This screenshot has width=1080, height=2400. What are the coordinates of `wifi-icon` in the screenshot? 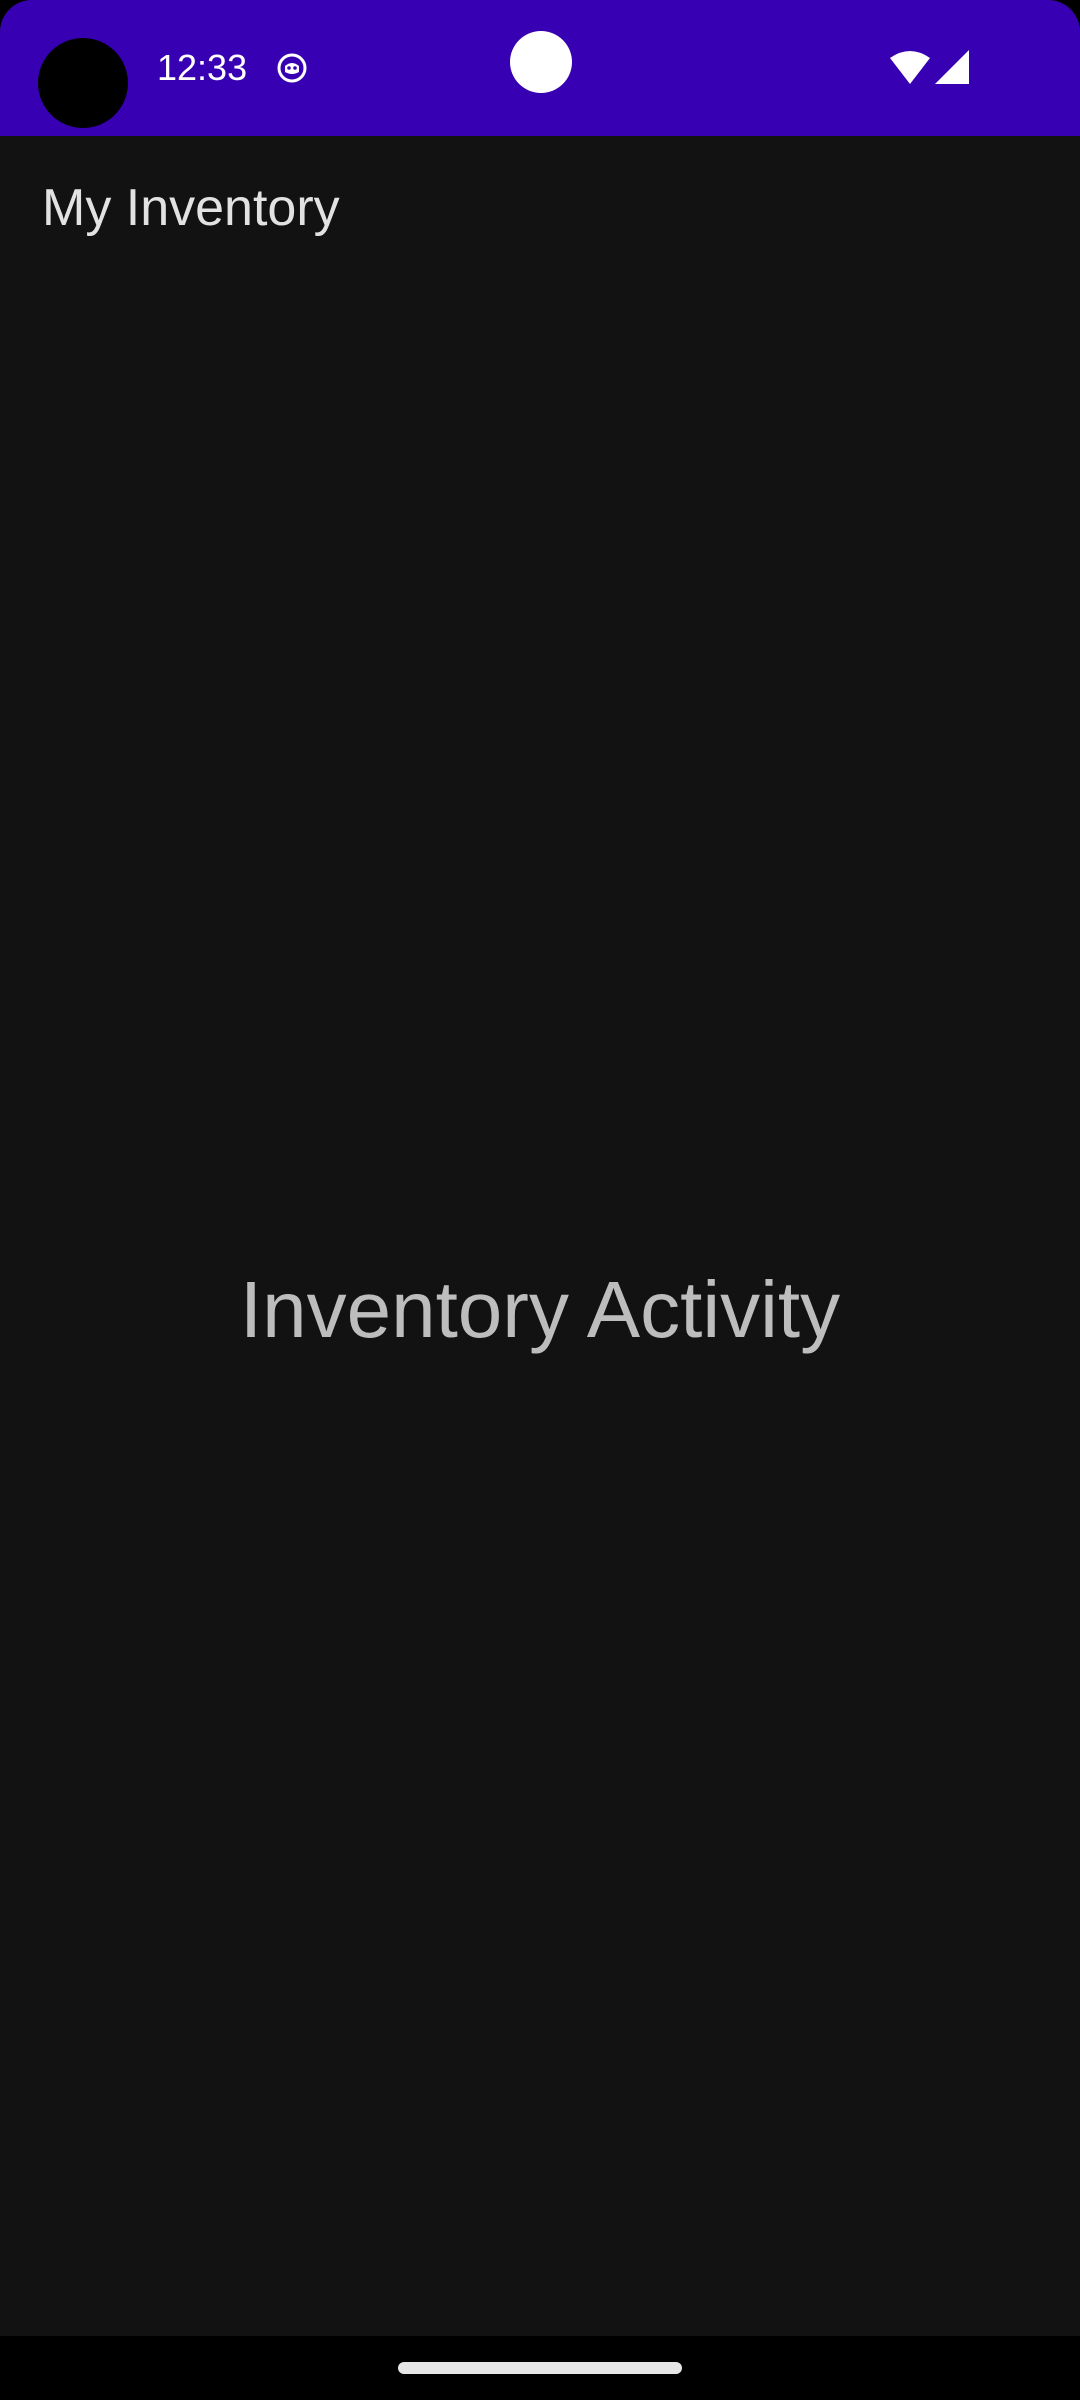 It's located at (910, 67).